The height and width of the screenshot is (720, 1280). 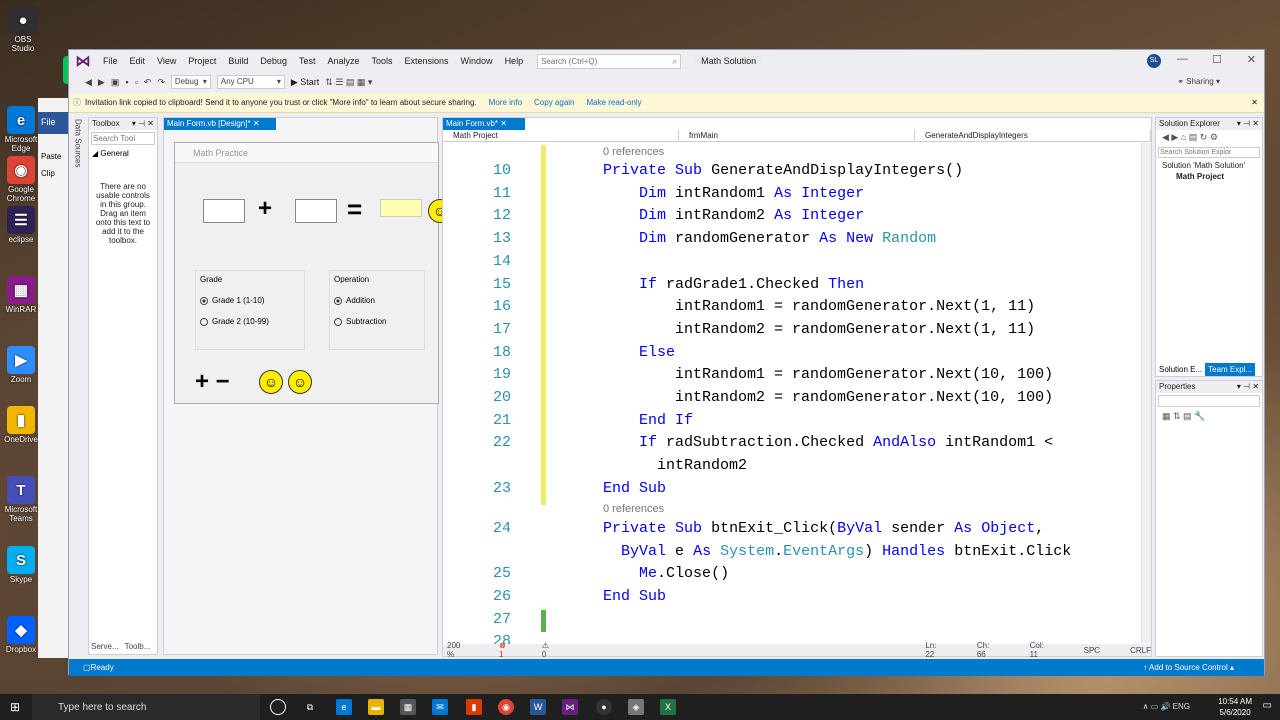 What do you see at coordinates (88, 82) in the screenshot?
I see `back-icon: ◀` at bounding box center [88, 82].